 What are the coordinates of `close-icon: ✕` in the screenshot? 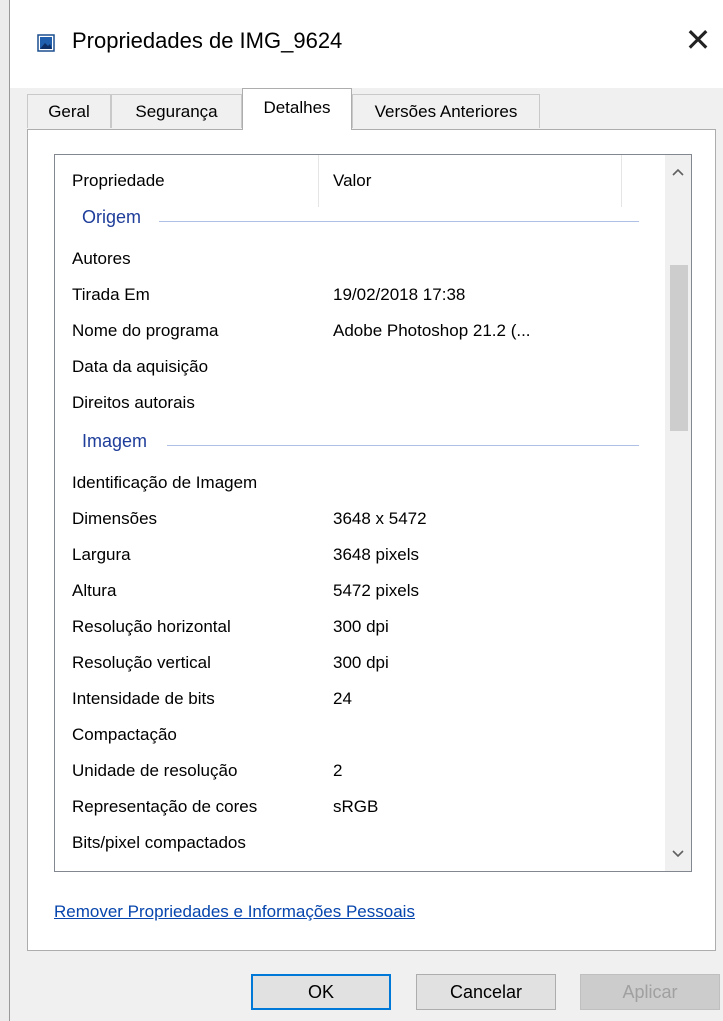 It's located at (698, 40).